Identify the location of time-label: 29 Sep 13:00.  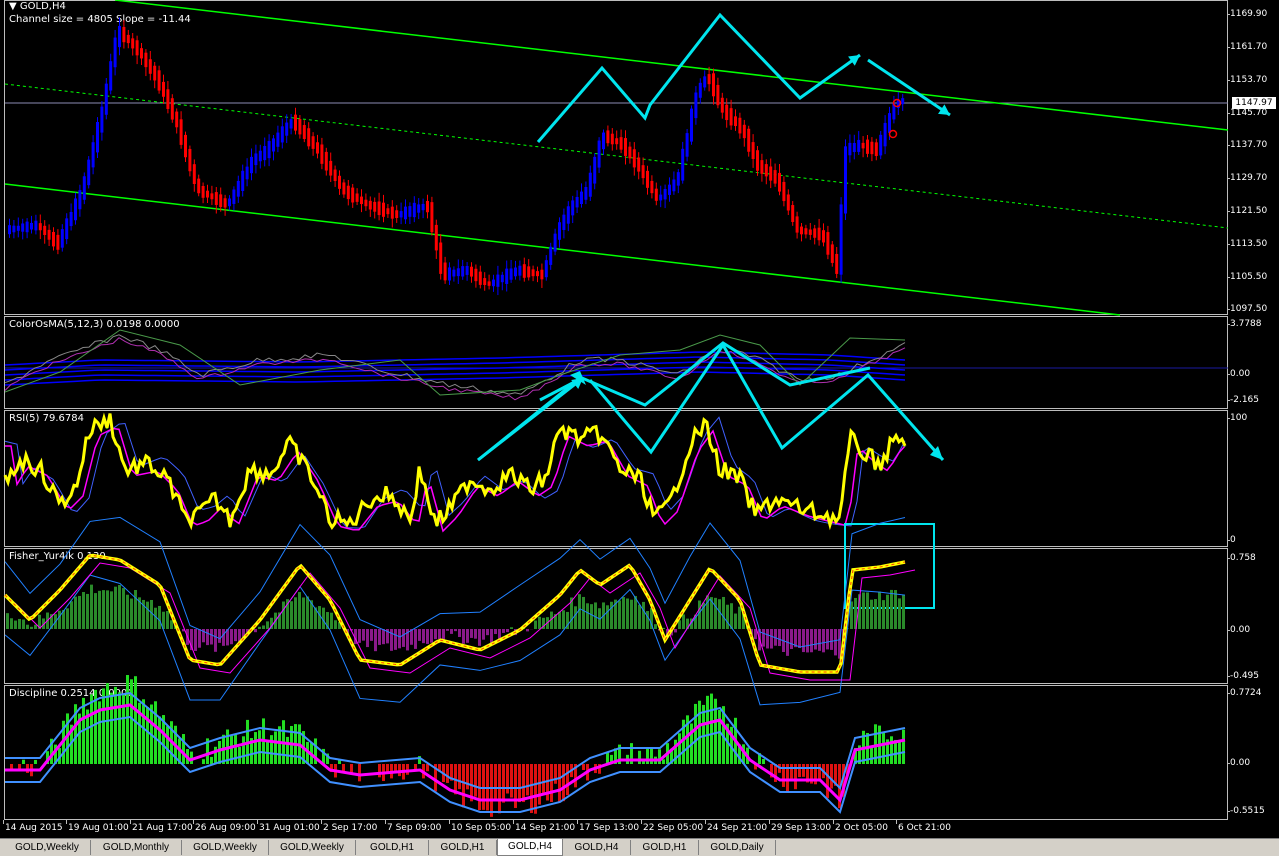
(801, 828).